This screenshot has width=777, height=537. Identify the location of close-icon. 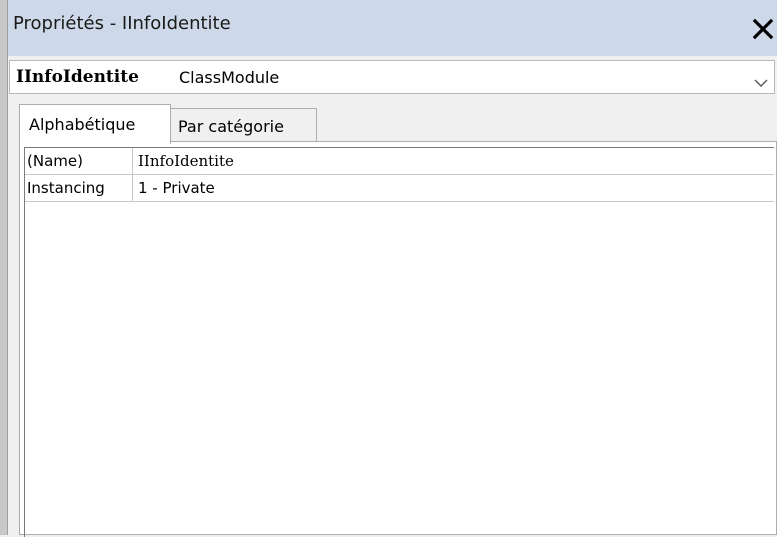
(763, 29).